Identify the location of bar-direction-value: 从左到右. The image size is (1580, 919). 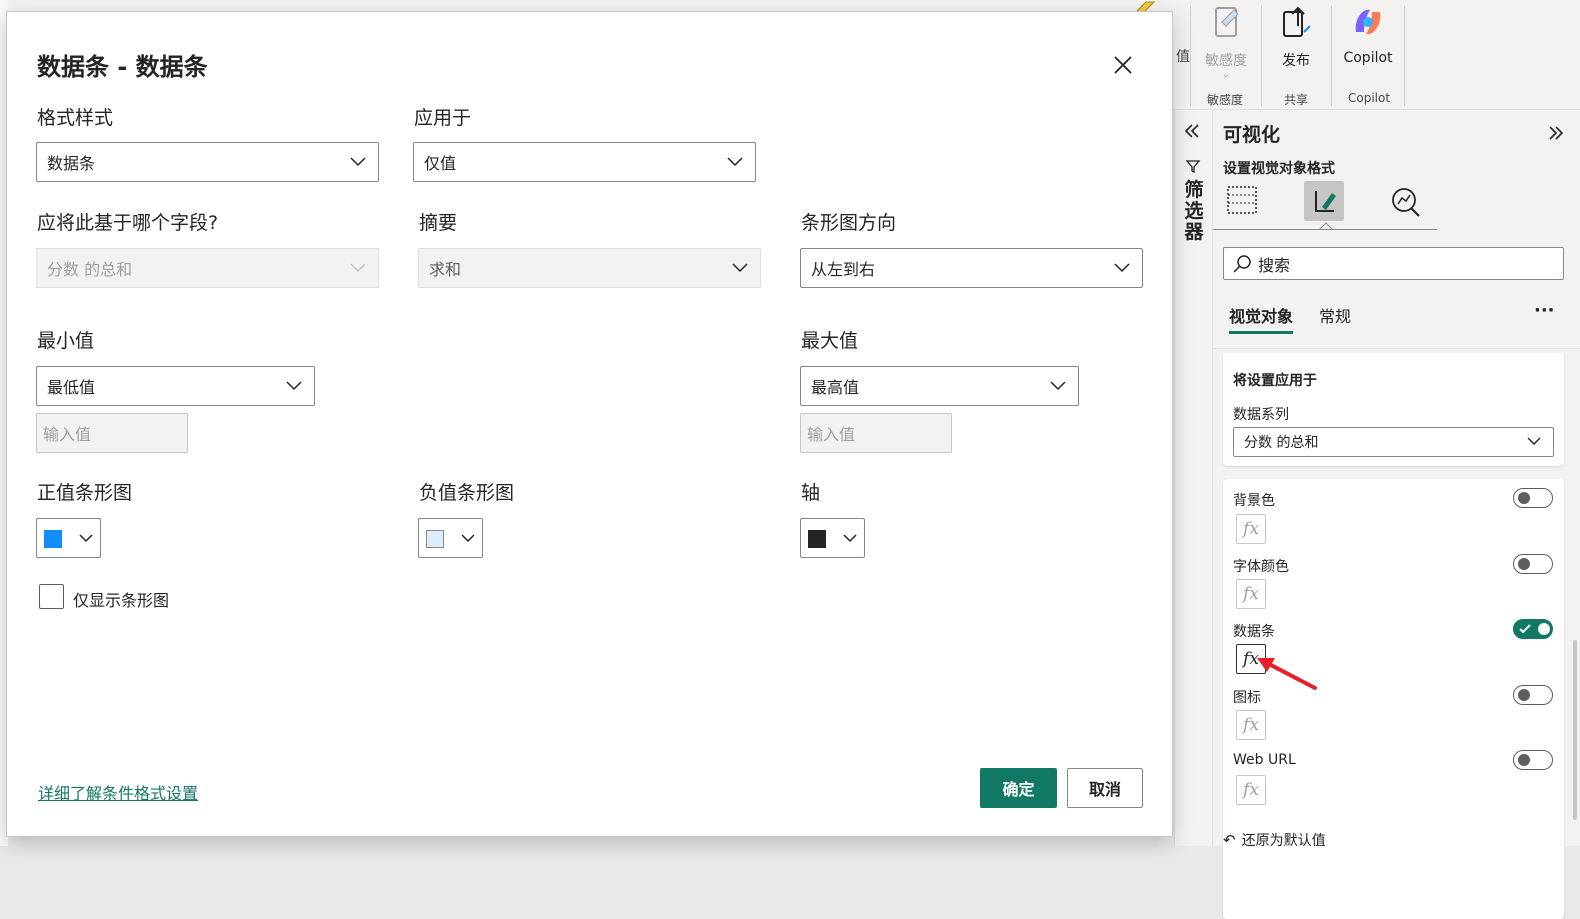
(843, 269).